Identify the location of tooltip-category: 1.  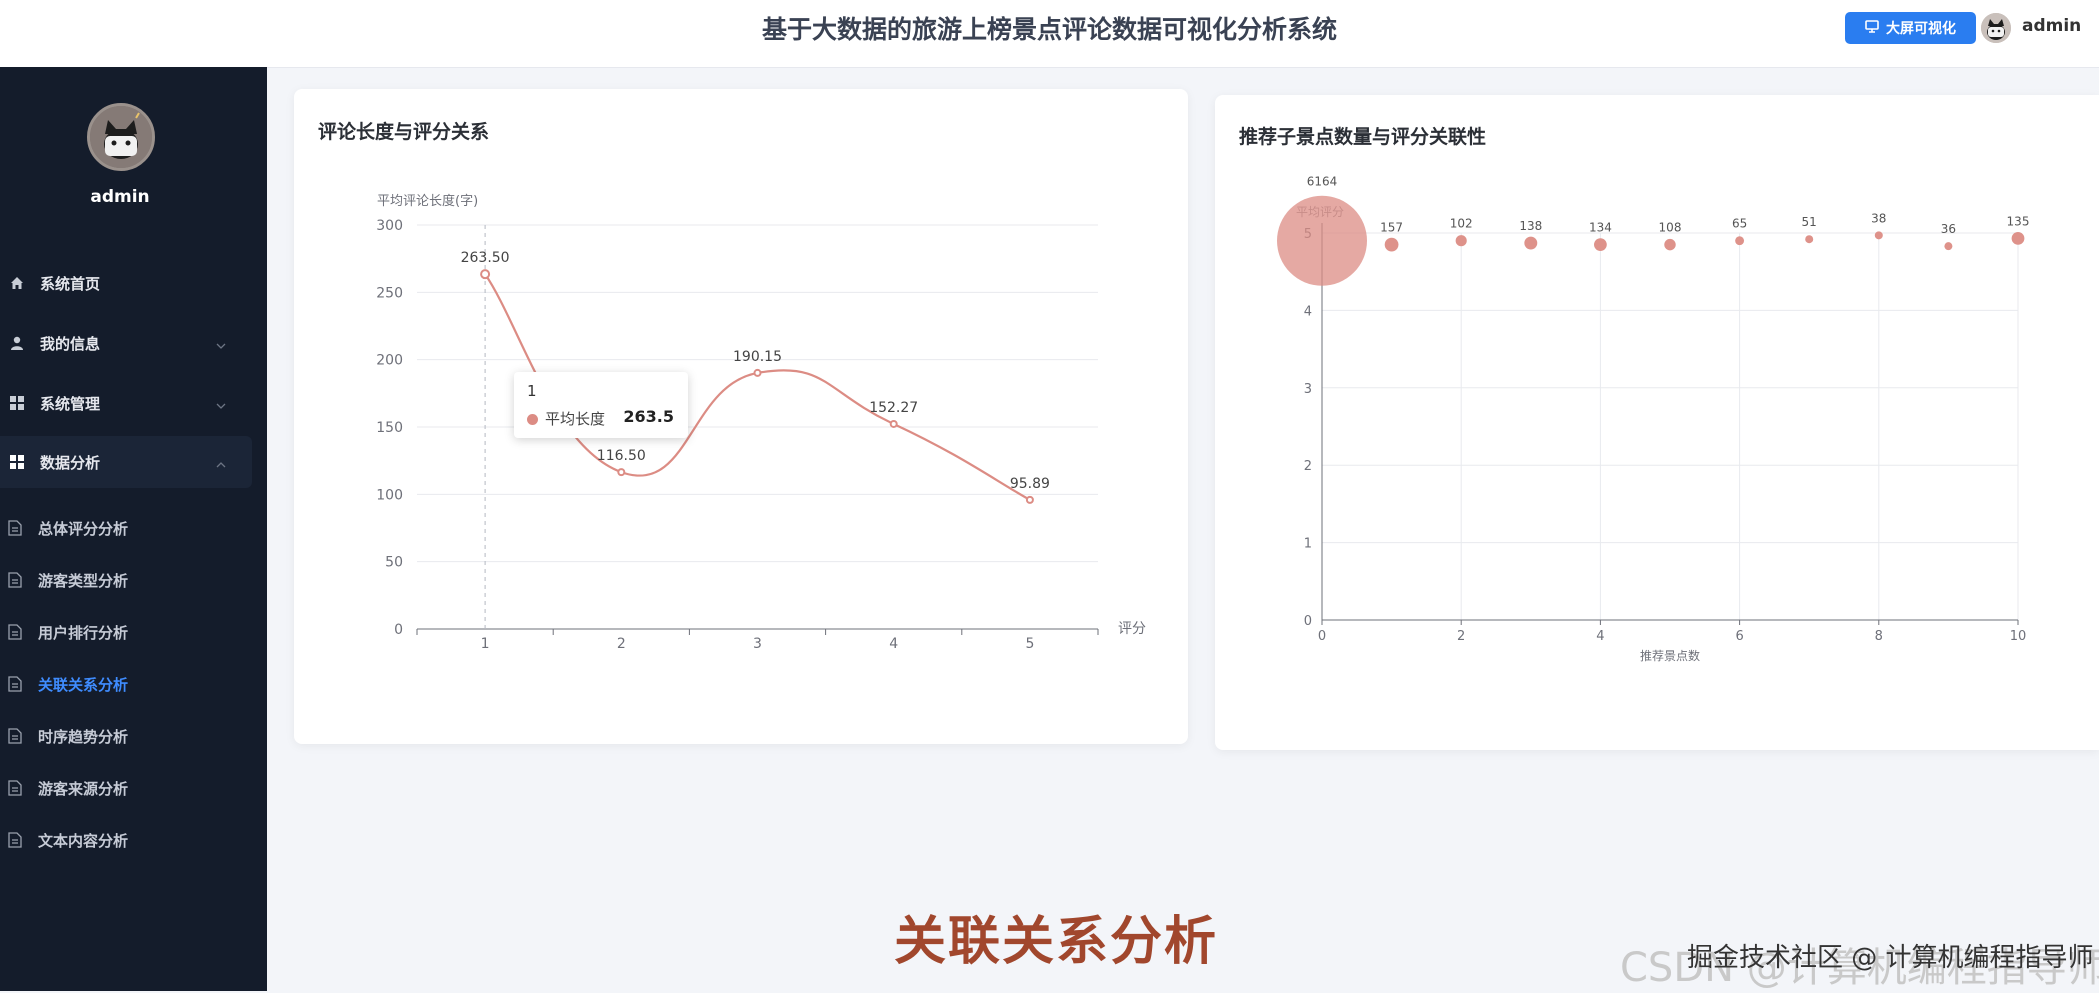
(532, 391).